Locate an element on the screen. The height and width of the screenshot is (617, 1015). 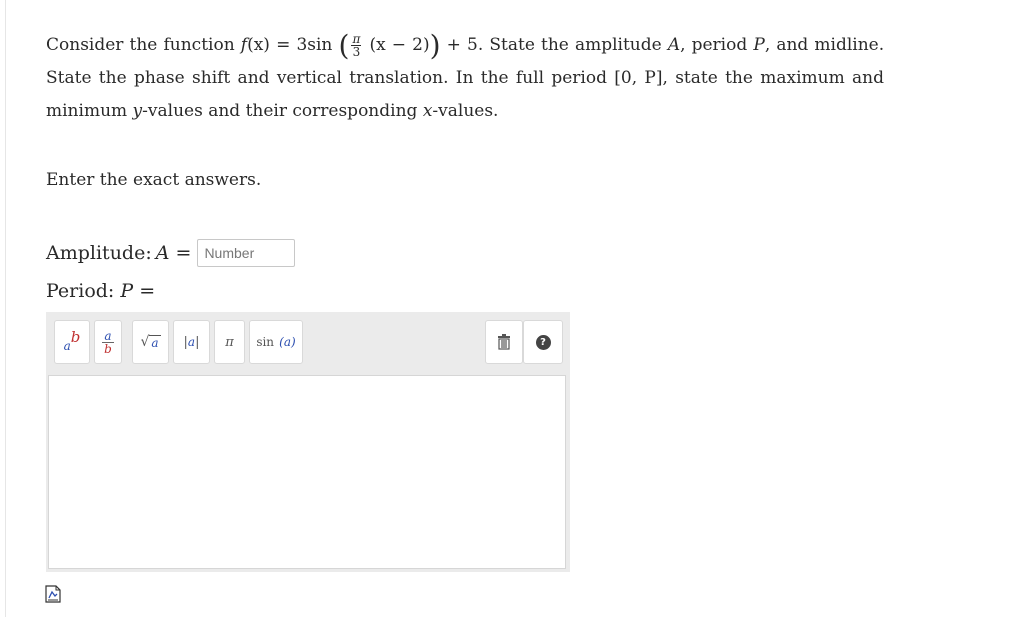
var-y: y is located at coordinates (137, 111).